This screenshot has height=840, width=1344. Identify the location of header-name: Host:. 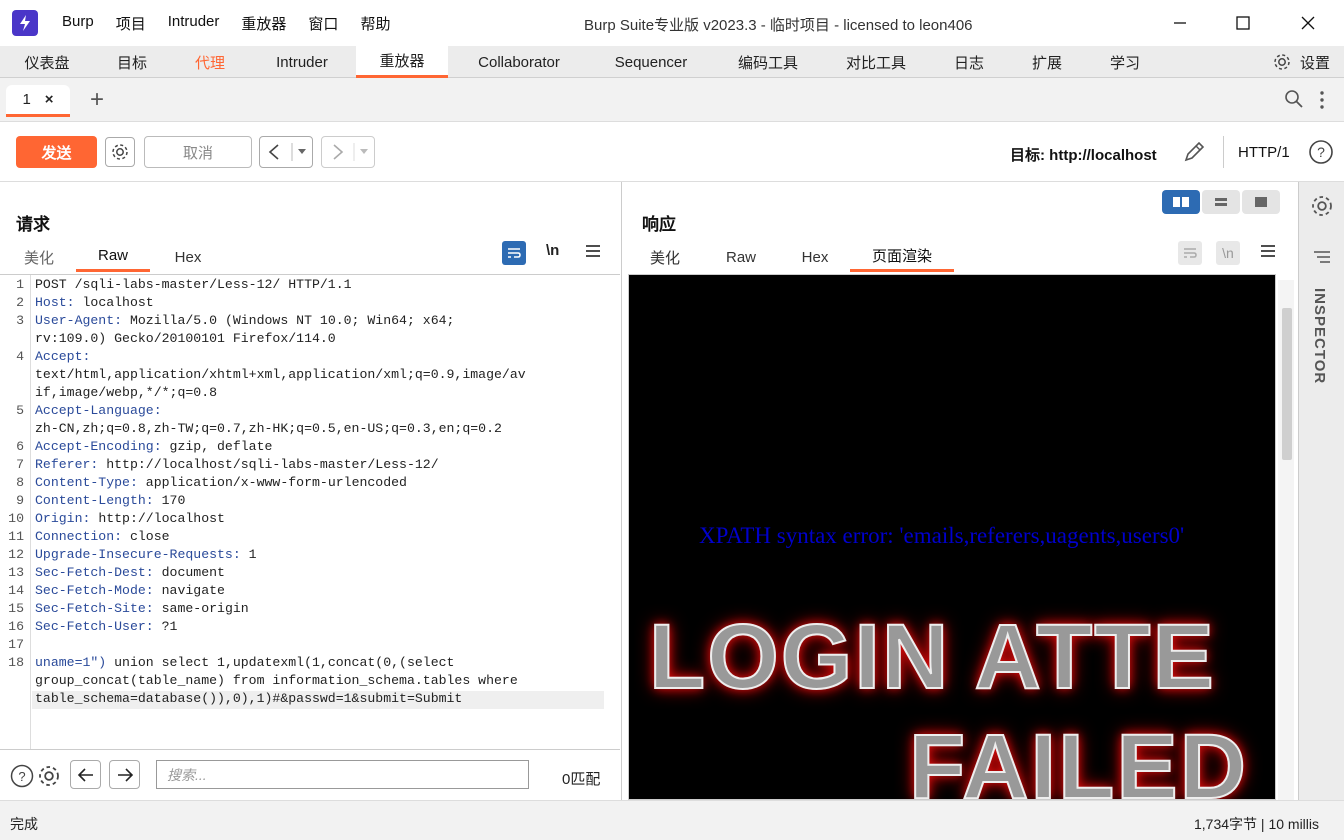
(55, 302).